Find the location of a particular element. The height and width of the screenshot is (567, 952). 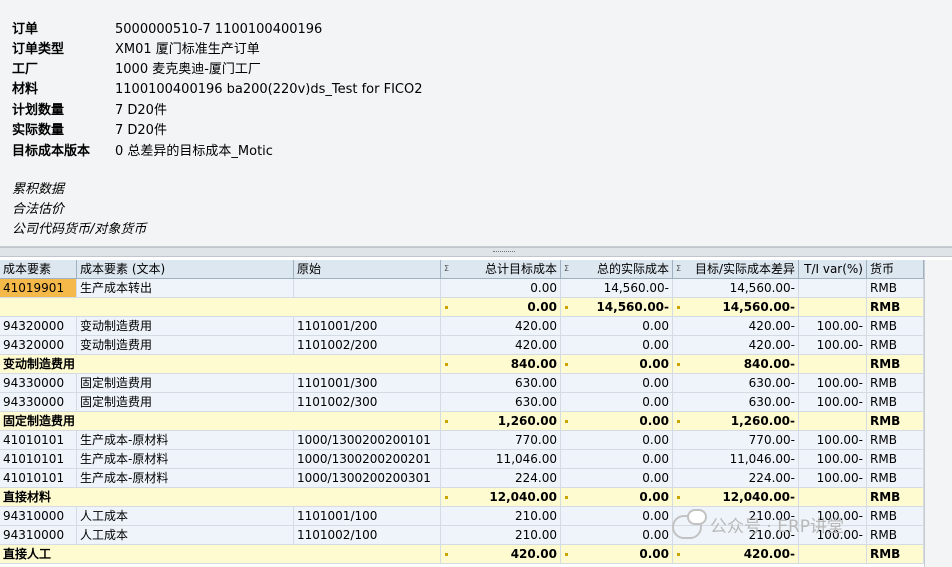

table-cell: 770.00 is located at coordinates (501, 440).